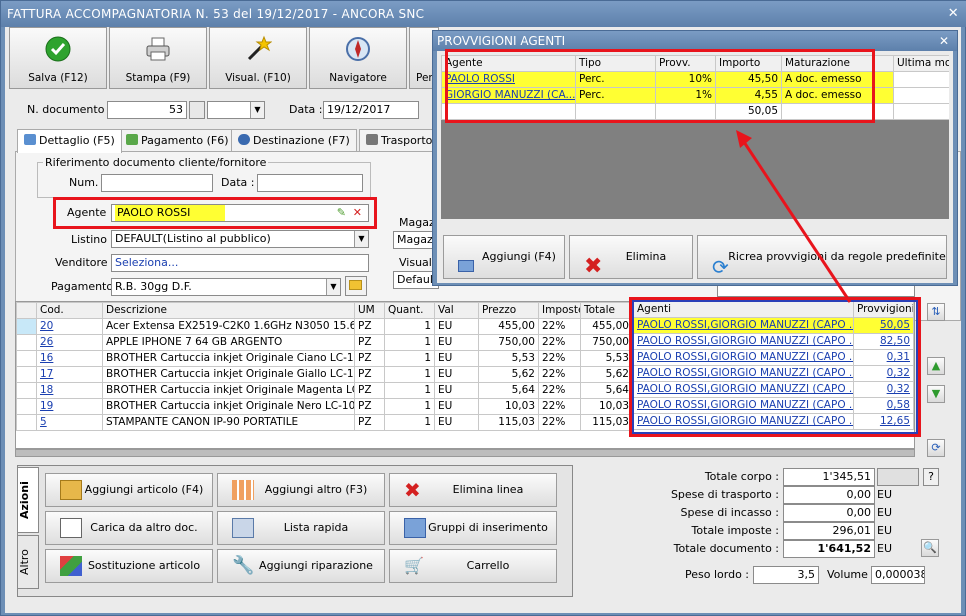 The height and width of the screenshot is (616, 966). What do you see at coordinates (258, 78) in the screenshot?
I see `view-label: Visual. (F10)` at bounding box center [258, 78].